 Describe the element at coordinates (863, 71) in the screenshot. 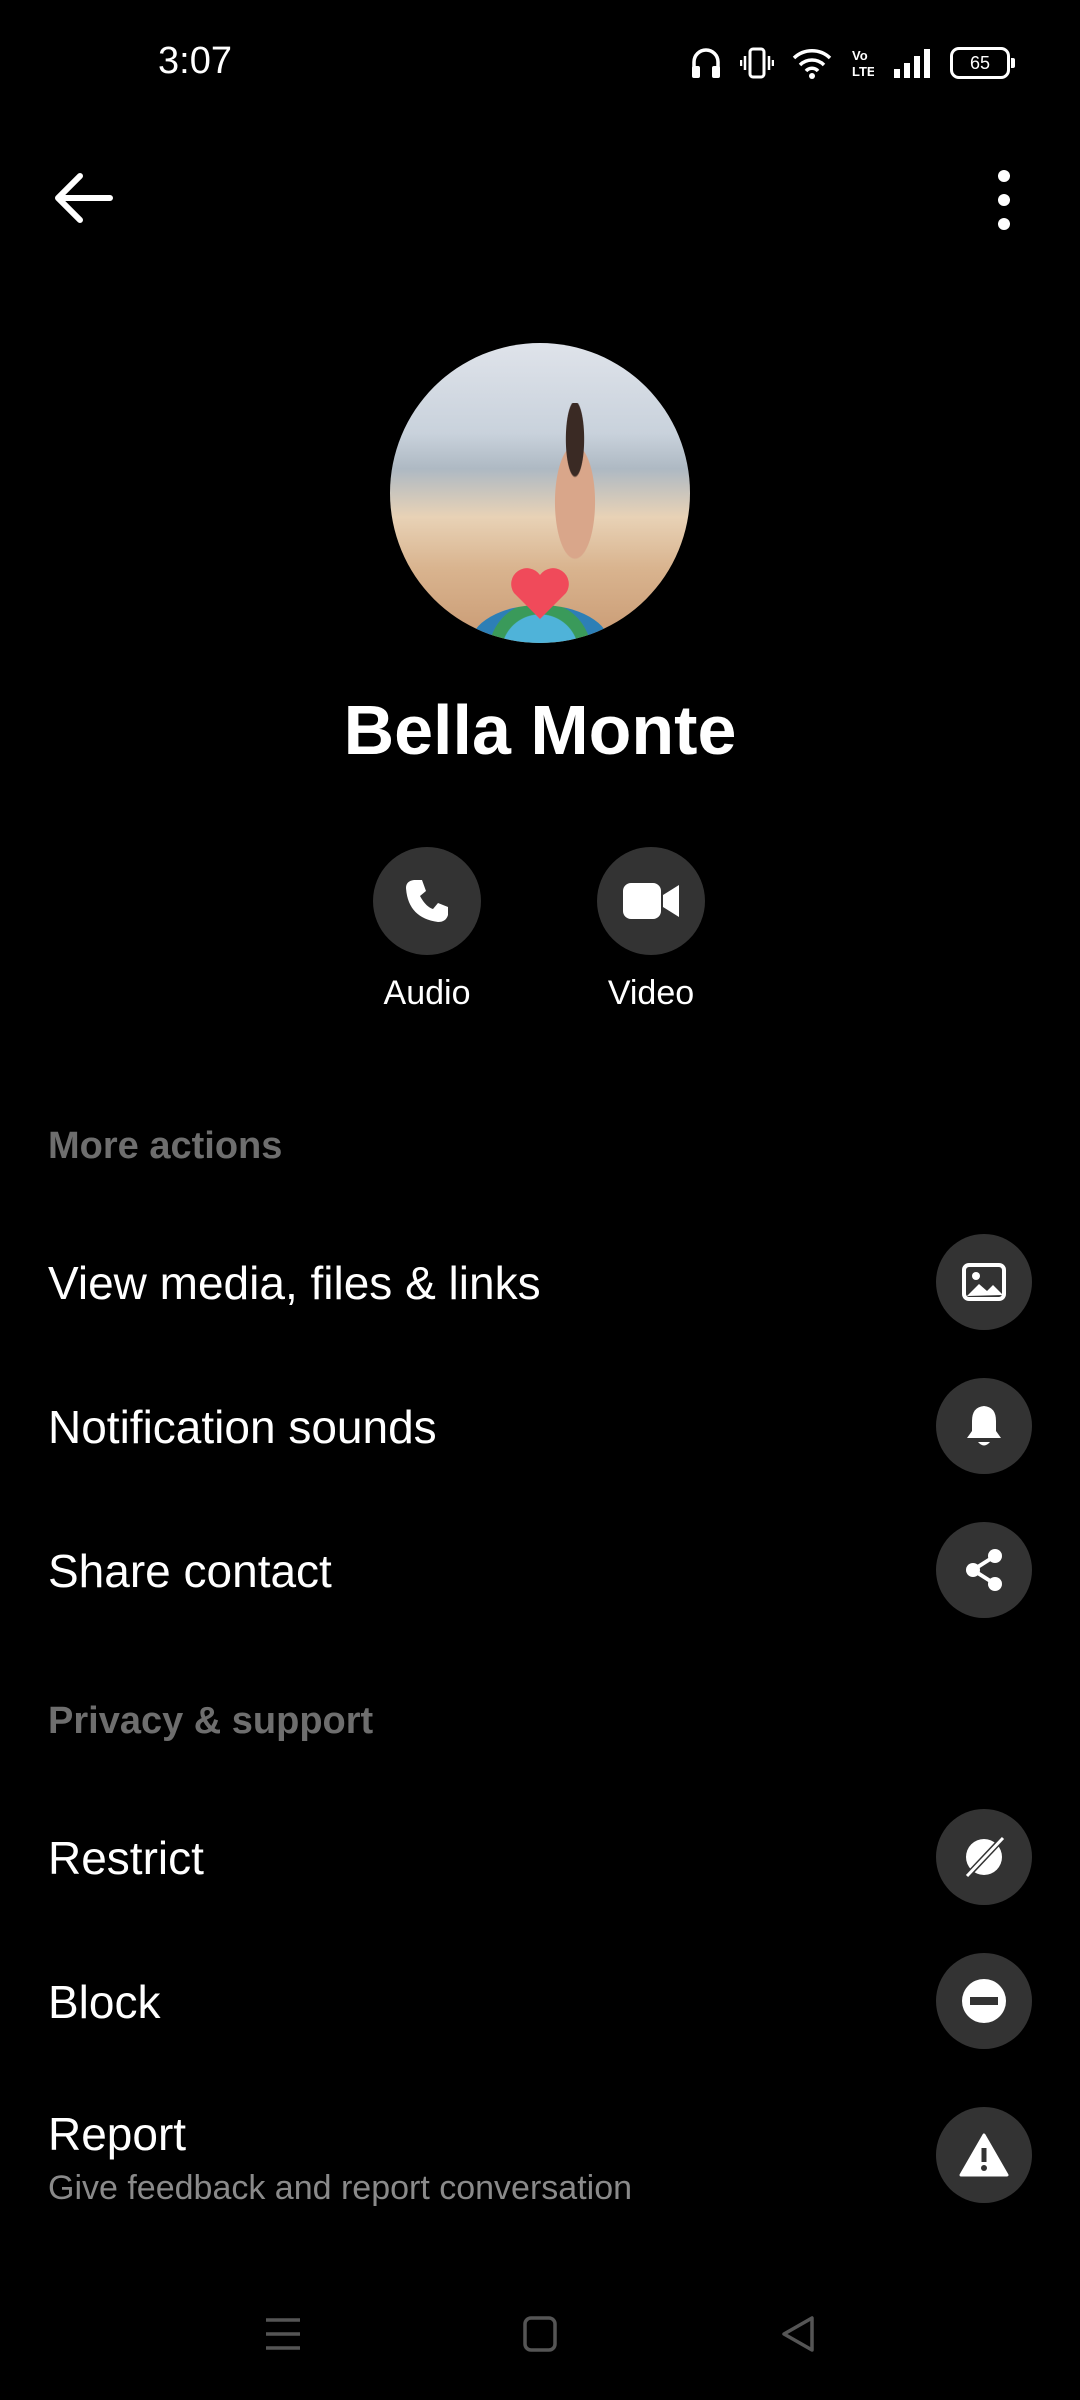

I see `svg-text: LTE` at that location.